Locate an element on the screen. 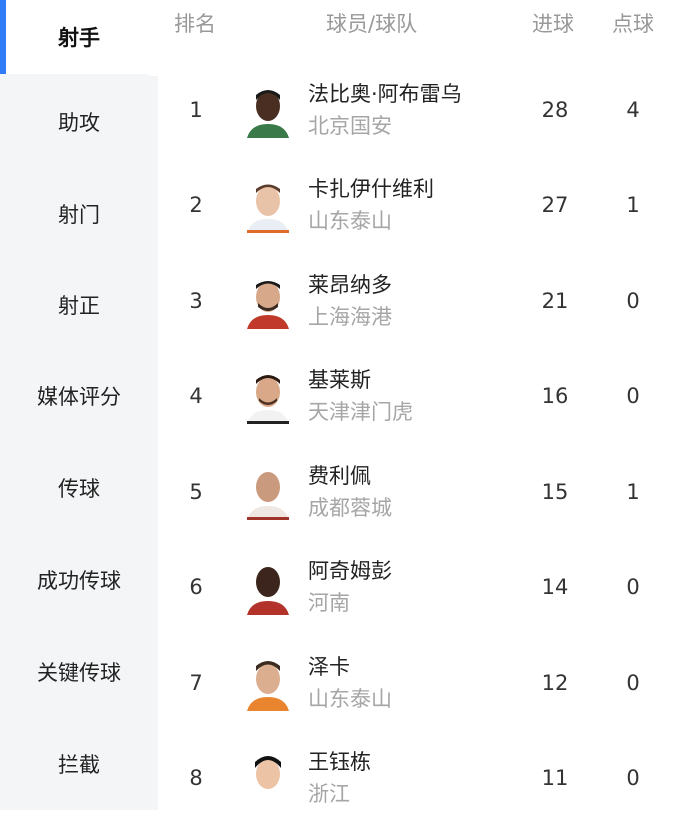 This screenshot has width=677, height=836. sidebar-item-label: 拦截 is located at coordinates (79, 765).